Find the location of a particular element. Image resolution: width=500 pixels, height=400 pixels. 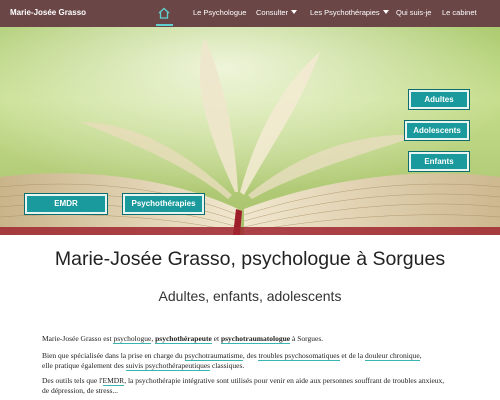

nav-item-label: Le cabinet is located at coordinates (459, 12).